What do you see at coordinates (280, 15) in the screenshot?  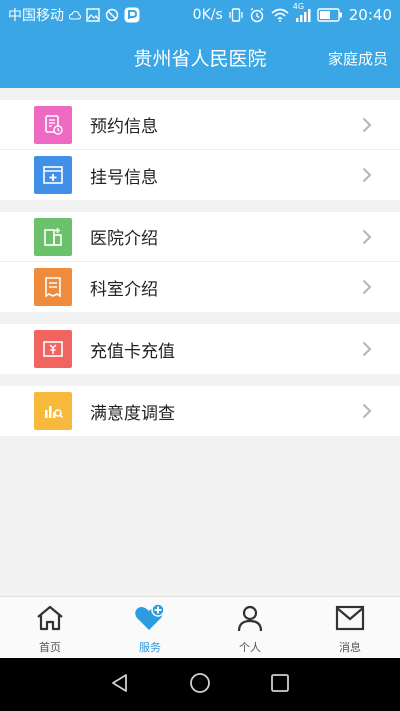 I see `wifi-icon` at bounding box center [280, 15].